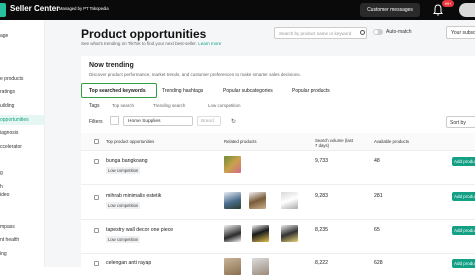  Describe the element at coordinates (399, 32) in the screenshot. I see `automatch-label: Auto-match` at that location.